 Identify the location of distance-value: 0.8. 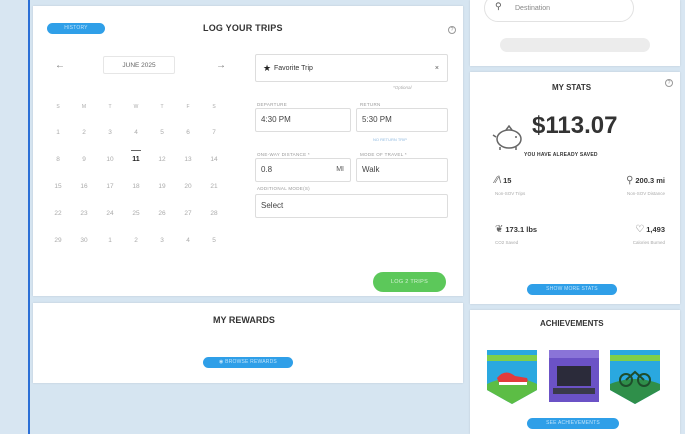
(267, 169).